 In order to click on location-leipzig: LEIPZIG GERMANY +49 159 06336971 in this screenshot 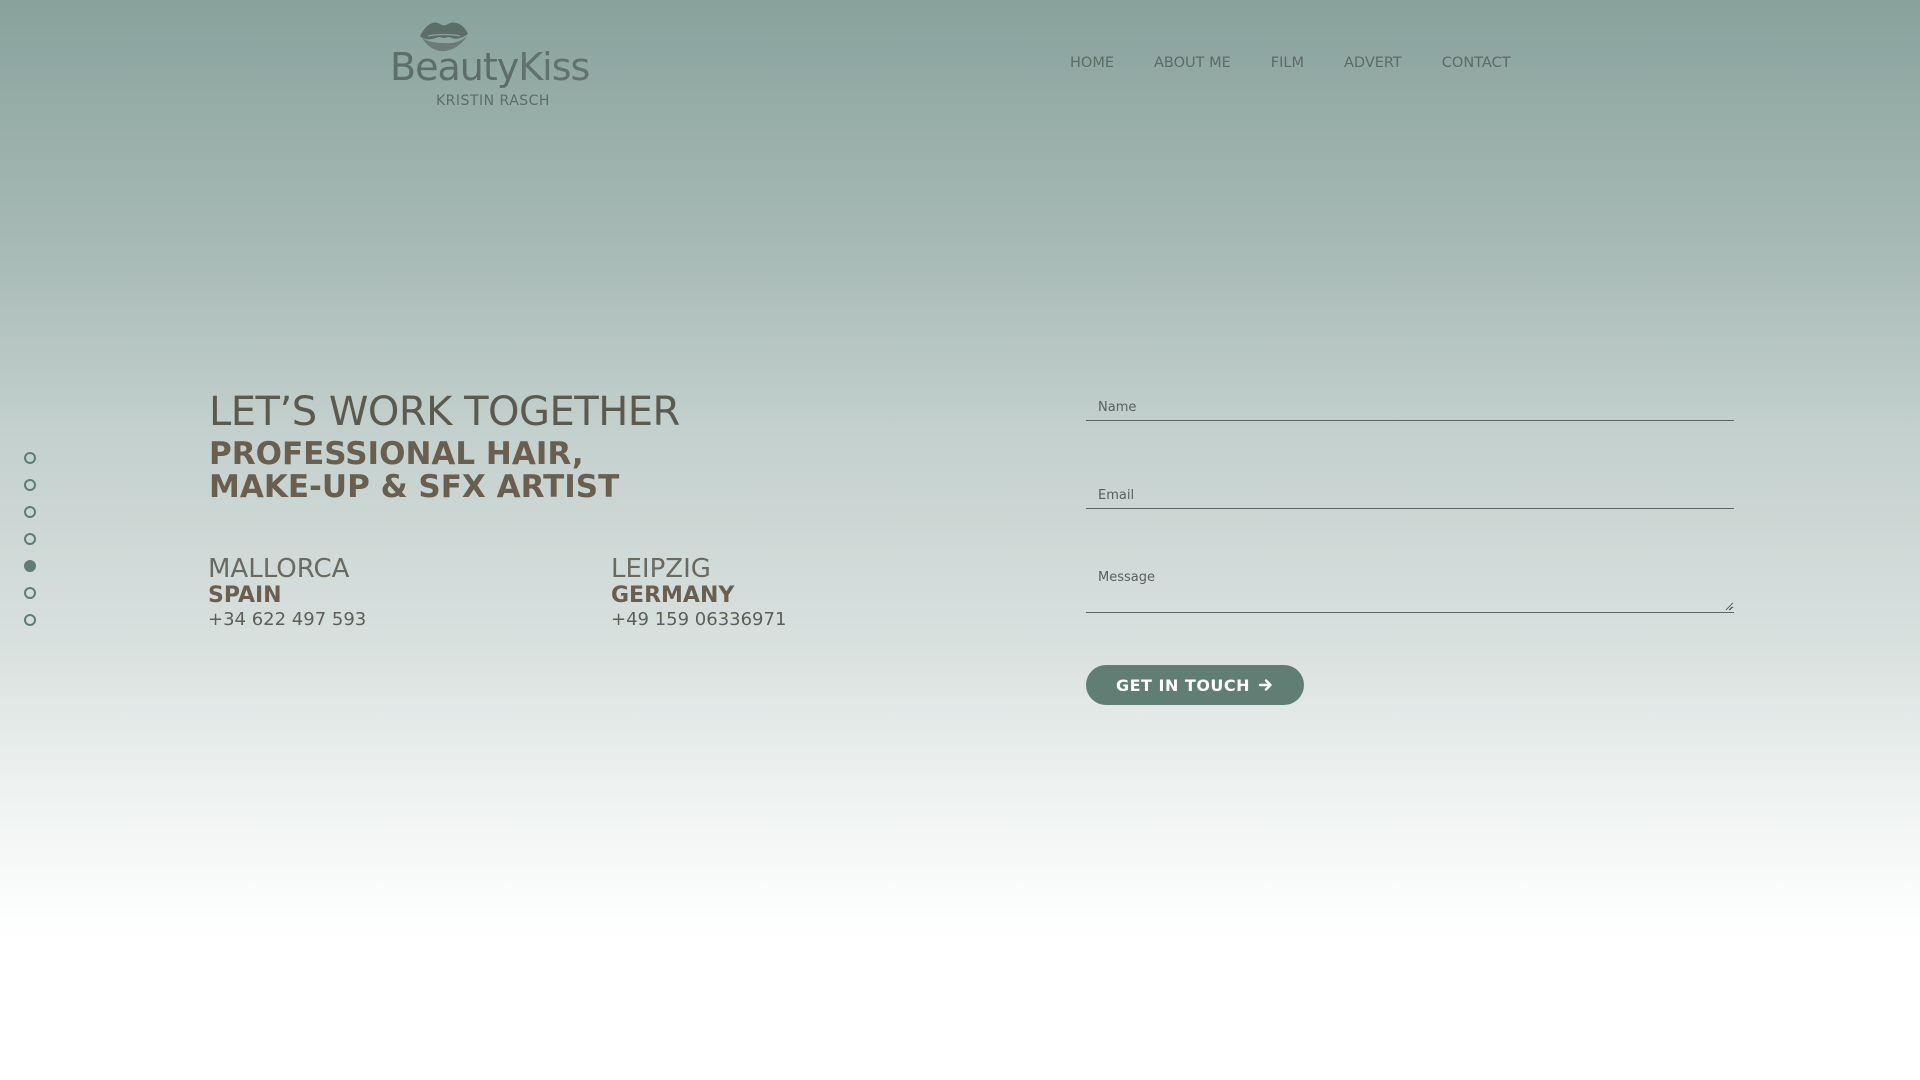, I will do `click(781, 593)`.